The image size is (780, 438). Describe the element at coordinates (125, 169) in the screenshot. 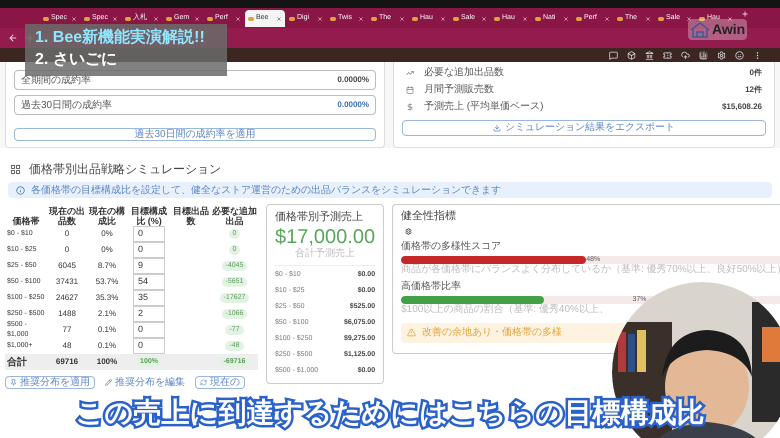

I see `section-title: 価格帯別出品戦略シミュレーション` at that location.